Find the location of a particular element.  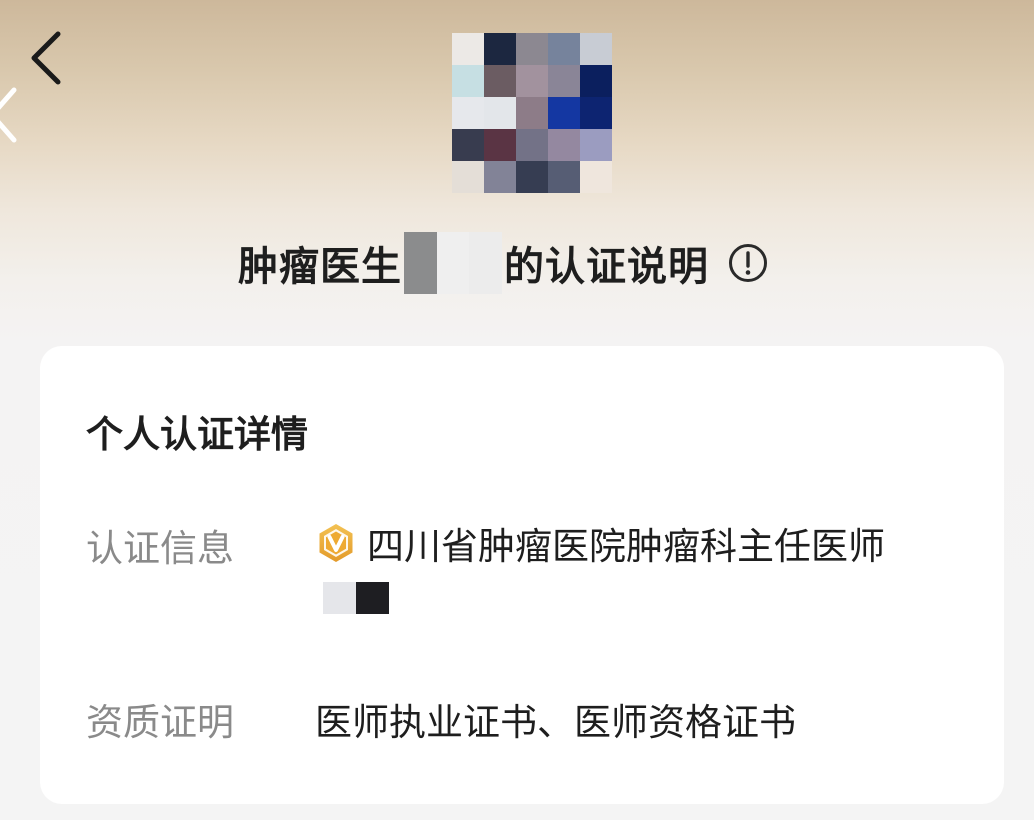

edge-chevron-icon is located at coordinates (8, 115).